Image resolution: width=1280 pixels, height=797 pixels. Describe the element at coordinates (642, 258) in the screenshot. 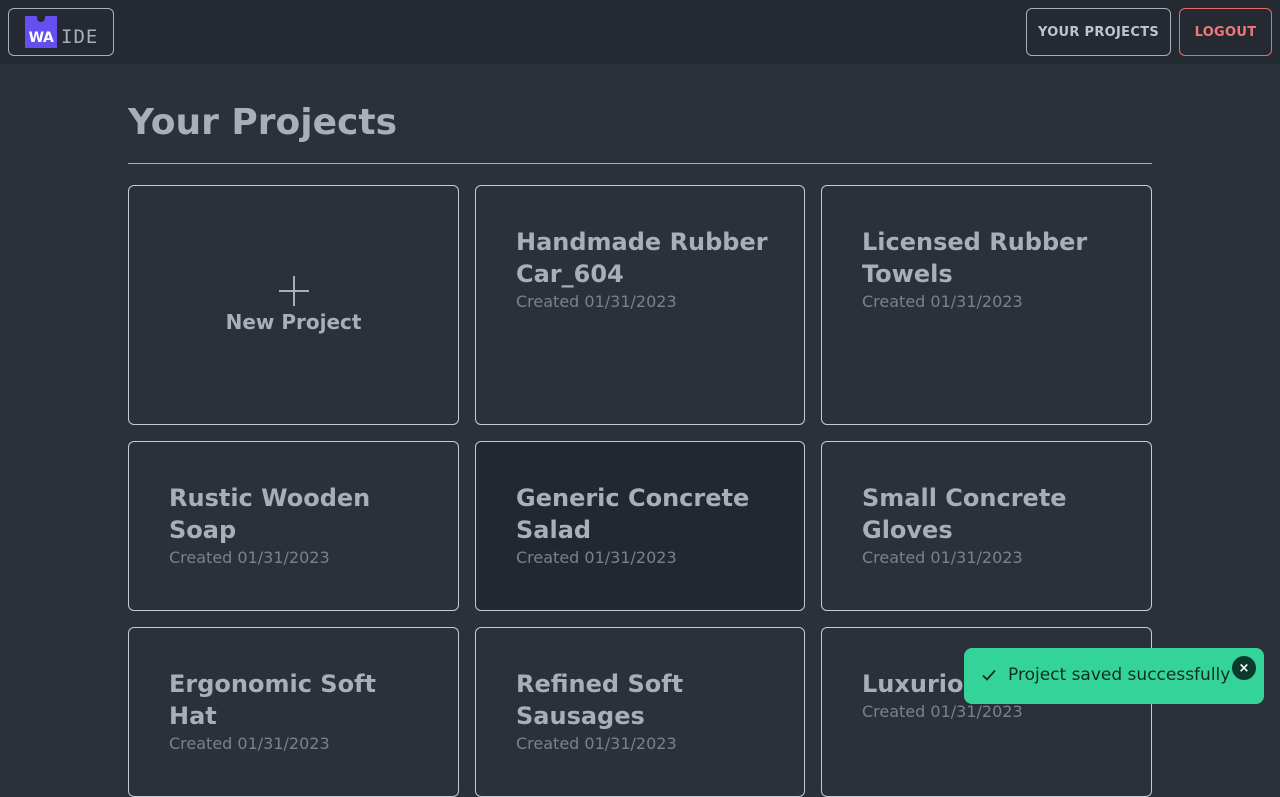

I see `project-name-text: Handmade Rubber Car_604` at that location.